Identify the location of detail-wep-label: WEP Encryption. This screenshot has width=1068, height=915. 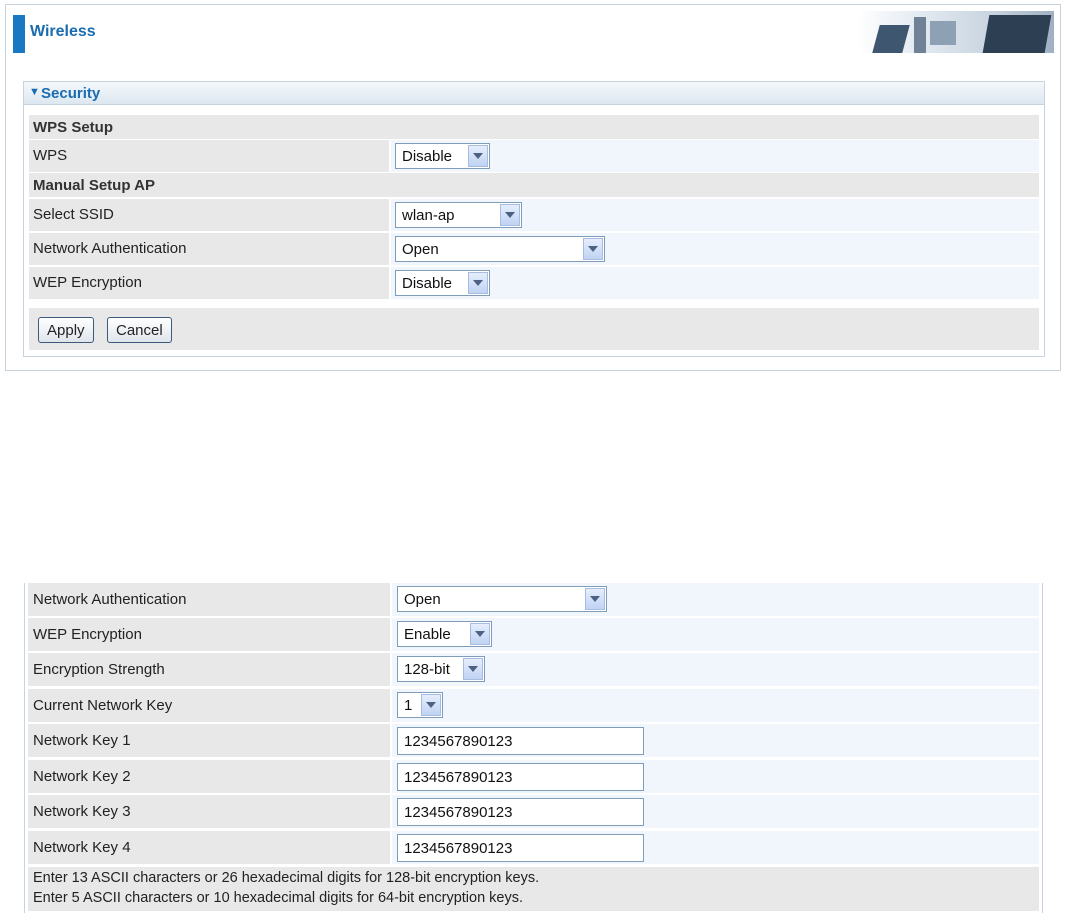
(87, 634).